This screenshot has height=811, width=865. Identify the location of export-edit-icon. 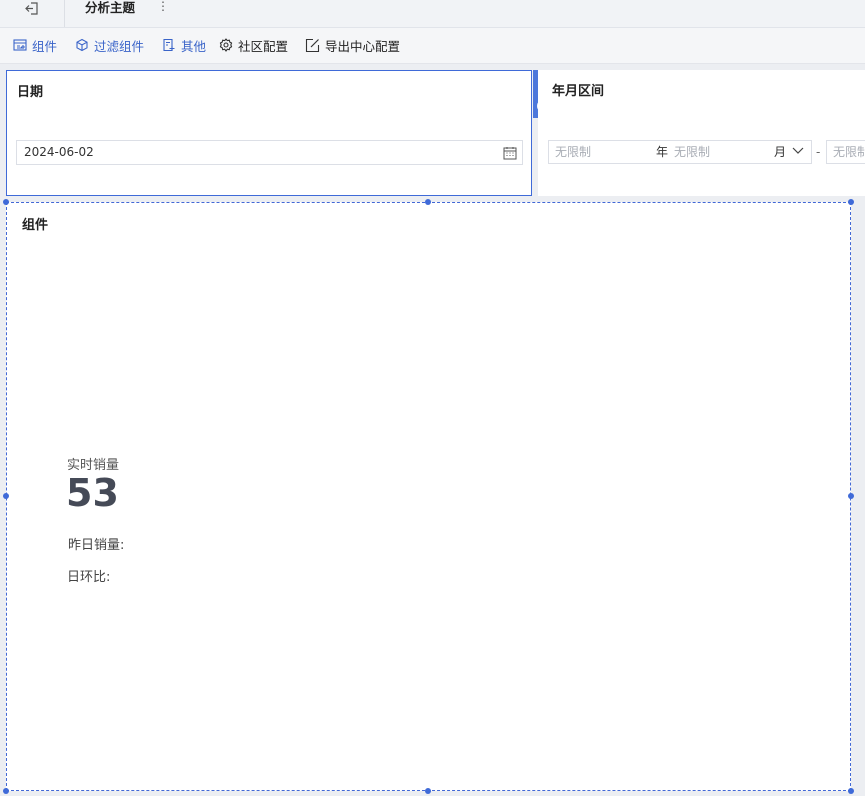
(312, 45).